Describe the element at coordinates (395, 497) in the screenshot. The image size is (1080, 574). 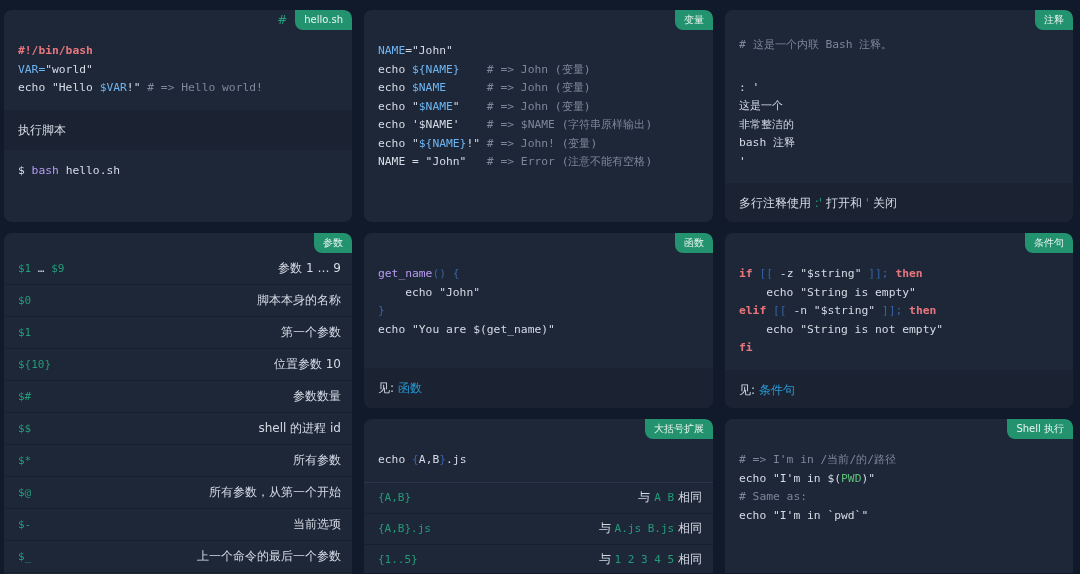
I see `parameter-code: {A,B}` at that location.